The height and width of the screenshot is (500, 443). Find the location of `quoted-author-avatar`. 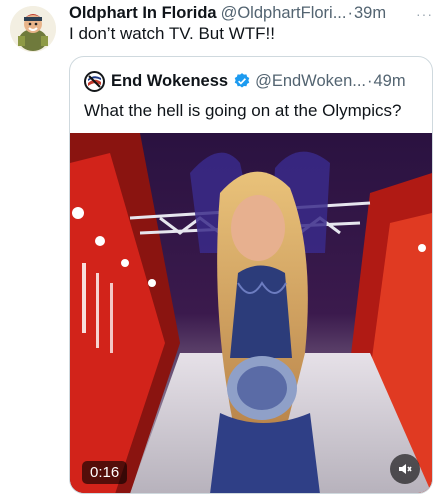

quoted-author-avatar is located at coordinates (94, 81).